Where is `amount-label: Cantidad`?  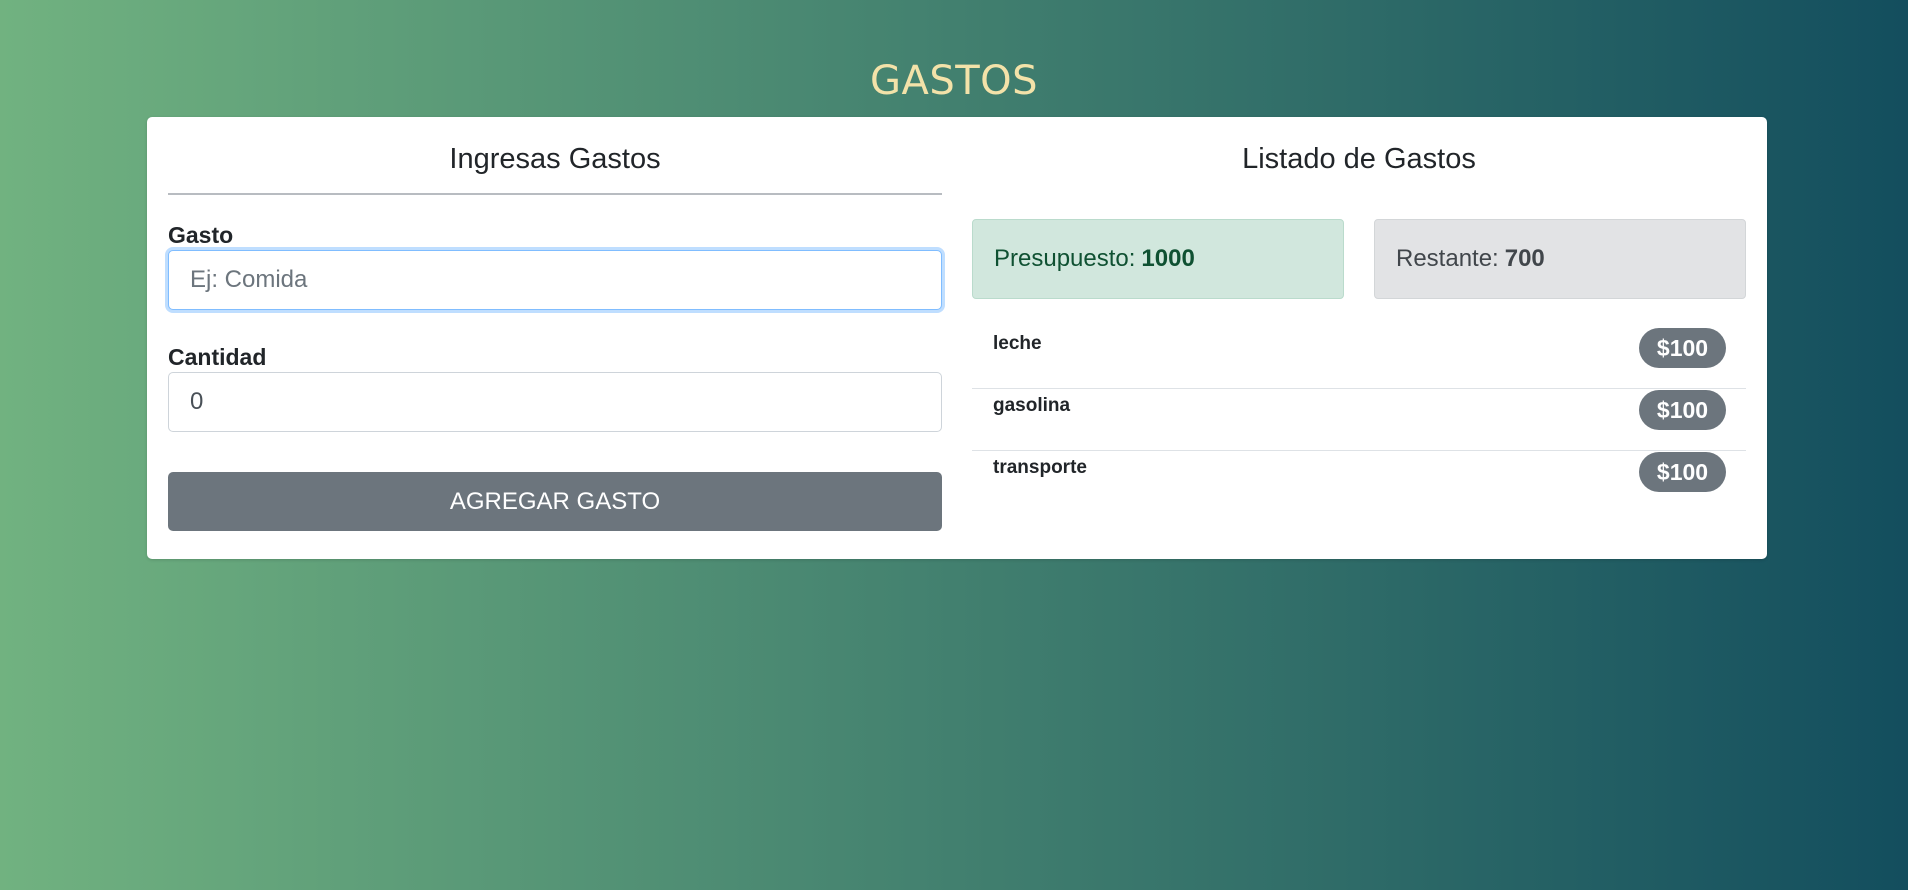 amount-label: Cantidad is located at coordinates (217, 357).